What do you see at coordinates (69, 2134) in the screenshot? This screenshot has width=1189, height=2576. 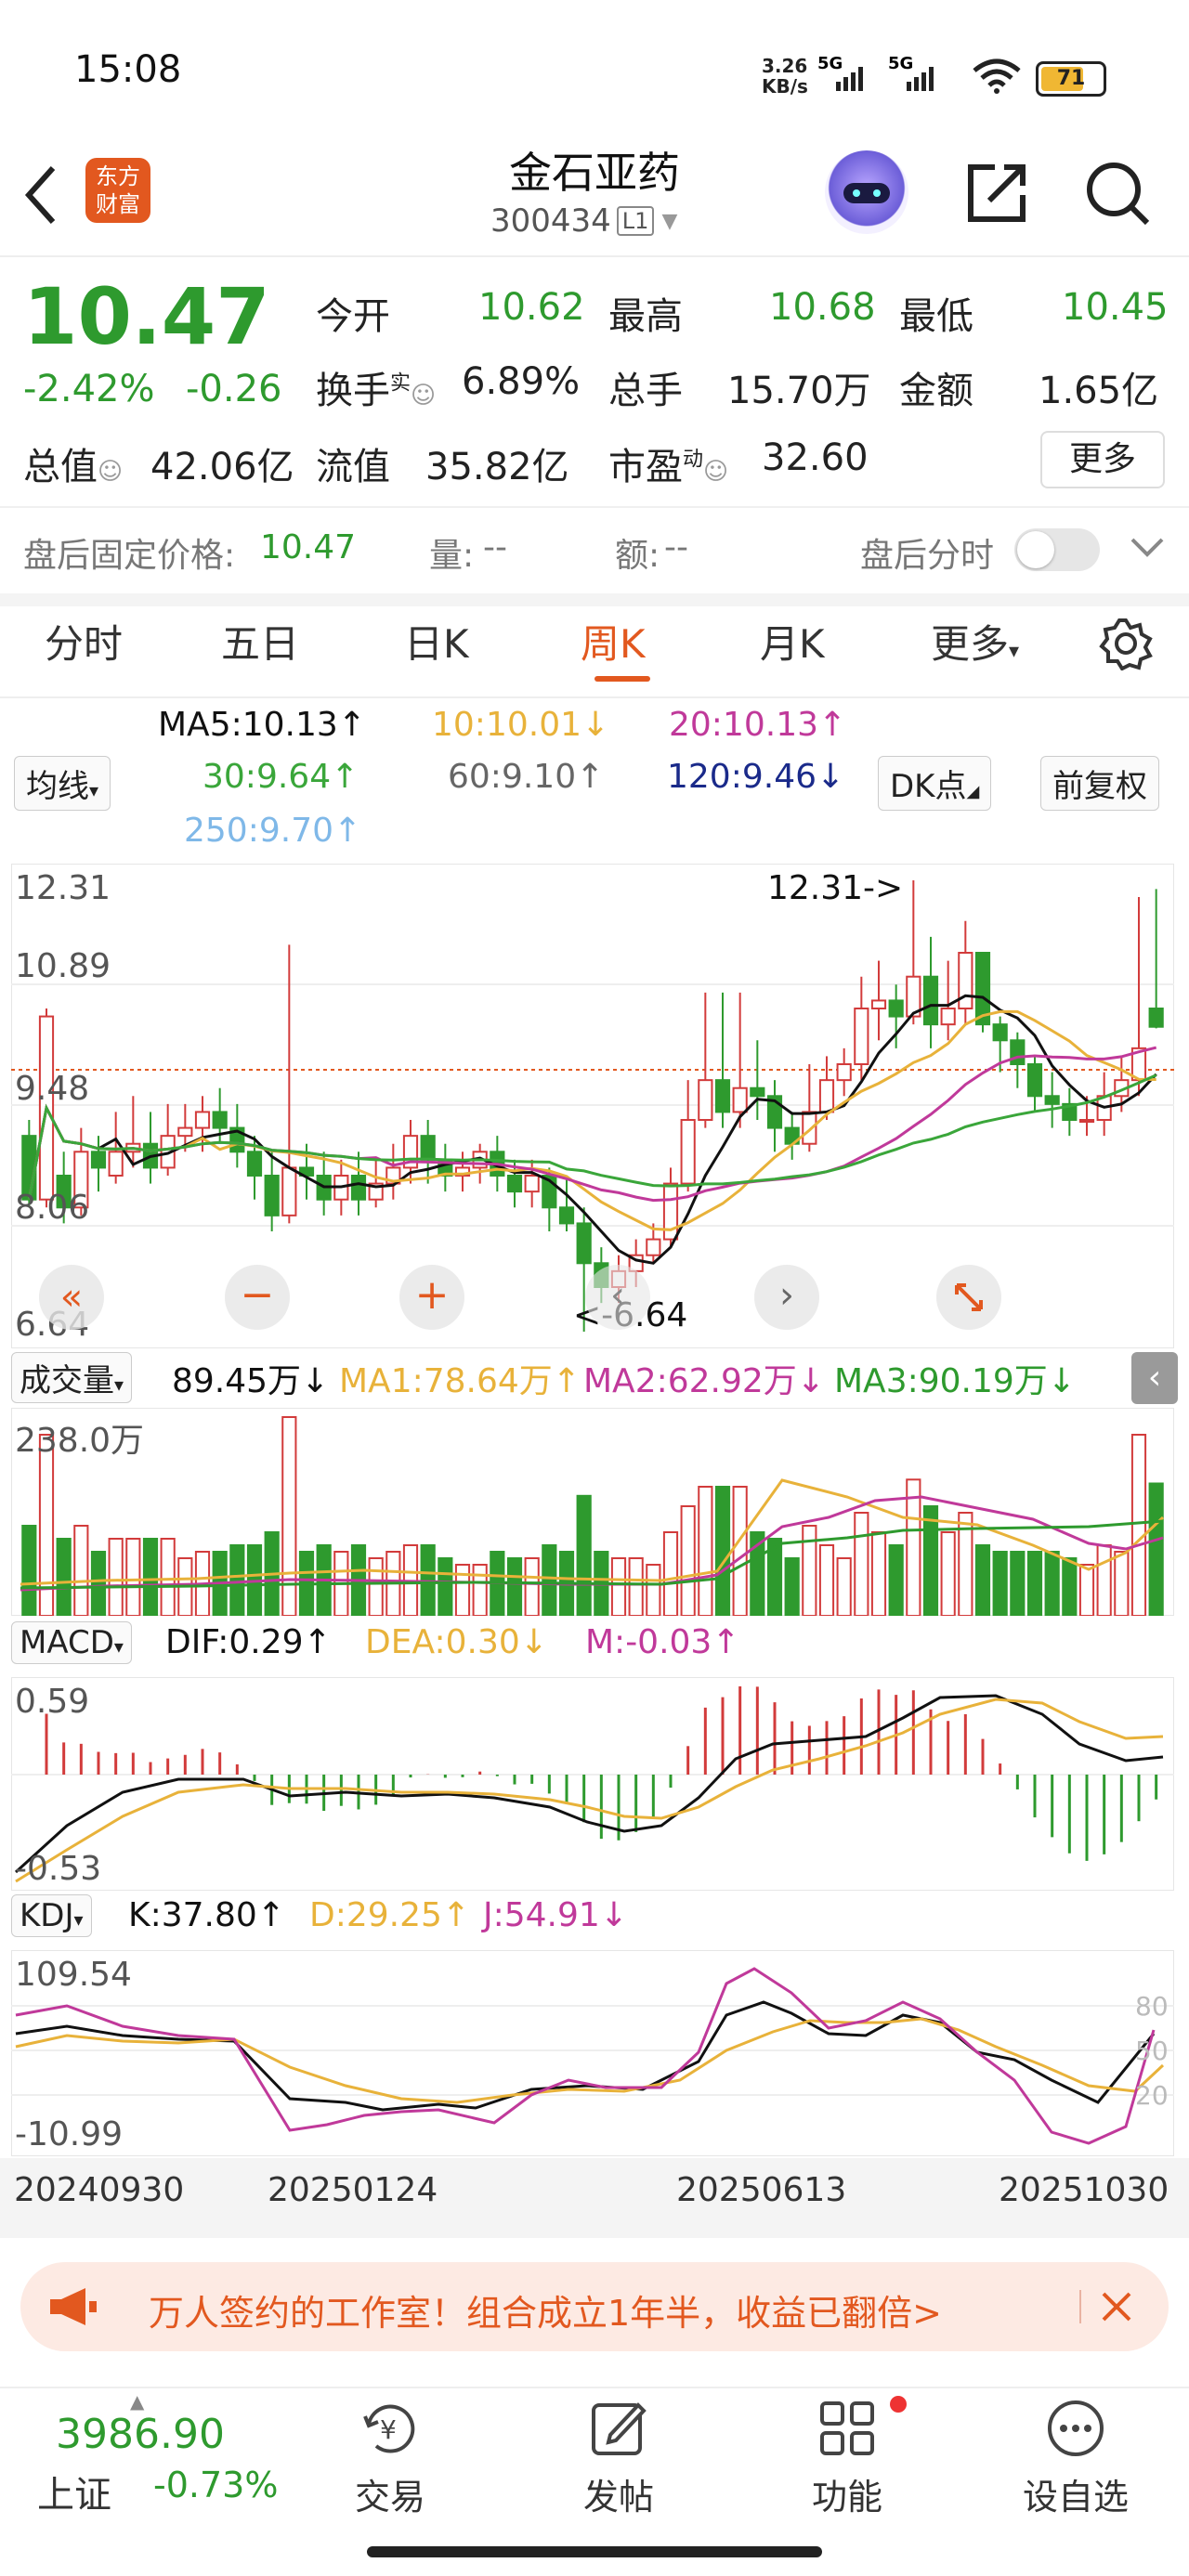 I see `kdj-axis-bottom: -10.99` at bounding box center [69, 2134].